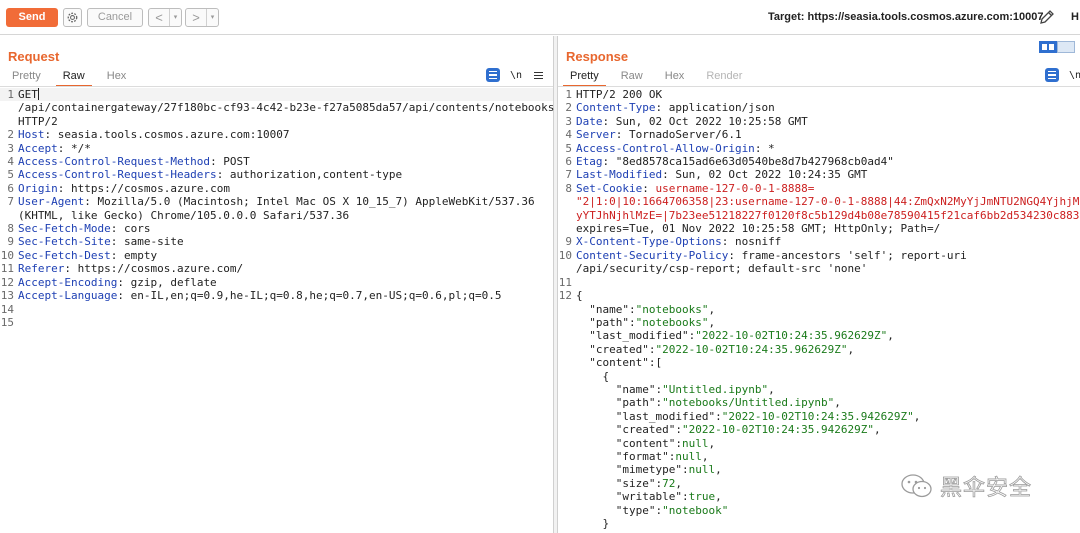 The image size is (1080, 533). I want to click on code-line: "path":"notebooks/Untitled.ipynb",, so click(819, 402).